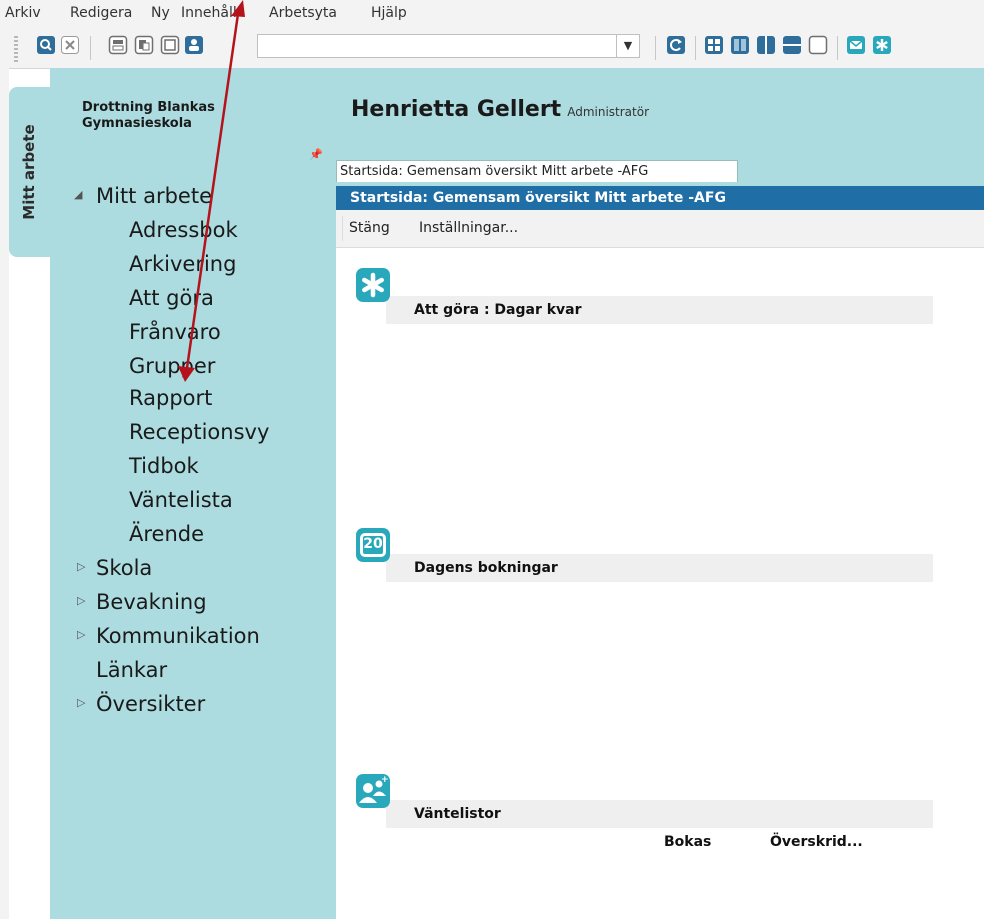 Image resolution: width=984 pixels, height=919 pixels. I want to click on vertical-tab-label: Mitt arbete, so click(29, 172).